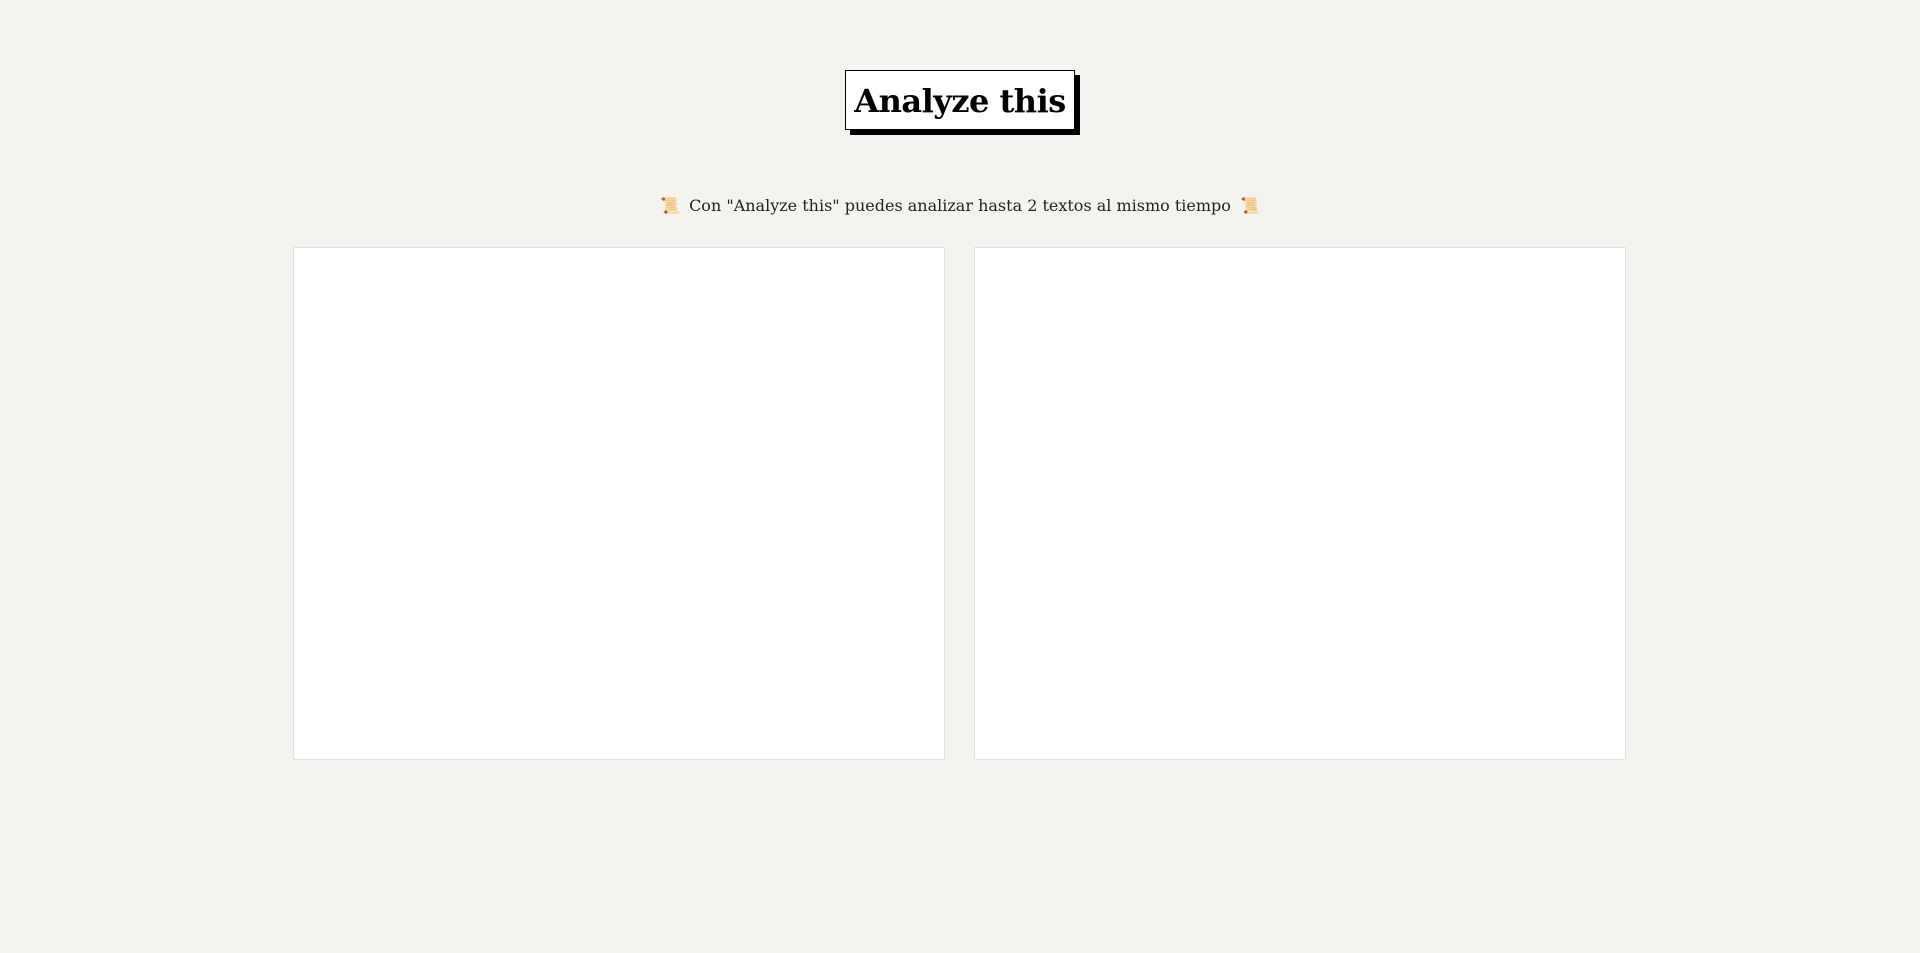 Image resolution: width=1920 pixels, height=953 pixels. I want to click on title-box: Analyze this, so click(960, 100).